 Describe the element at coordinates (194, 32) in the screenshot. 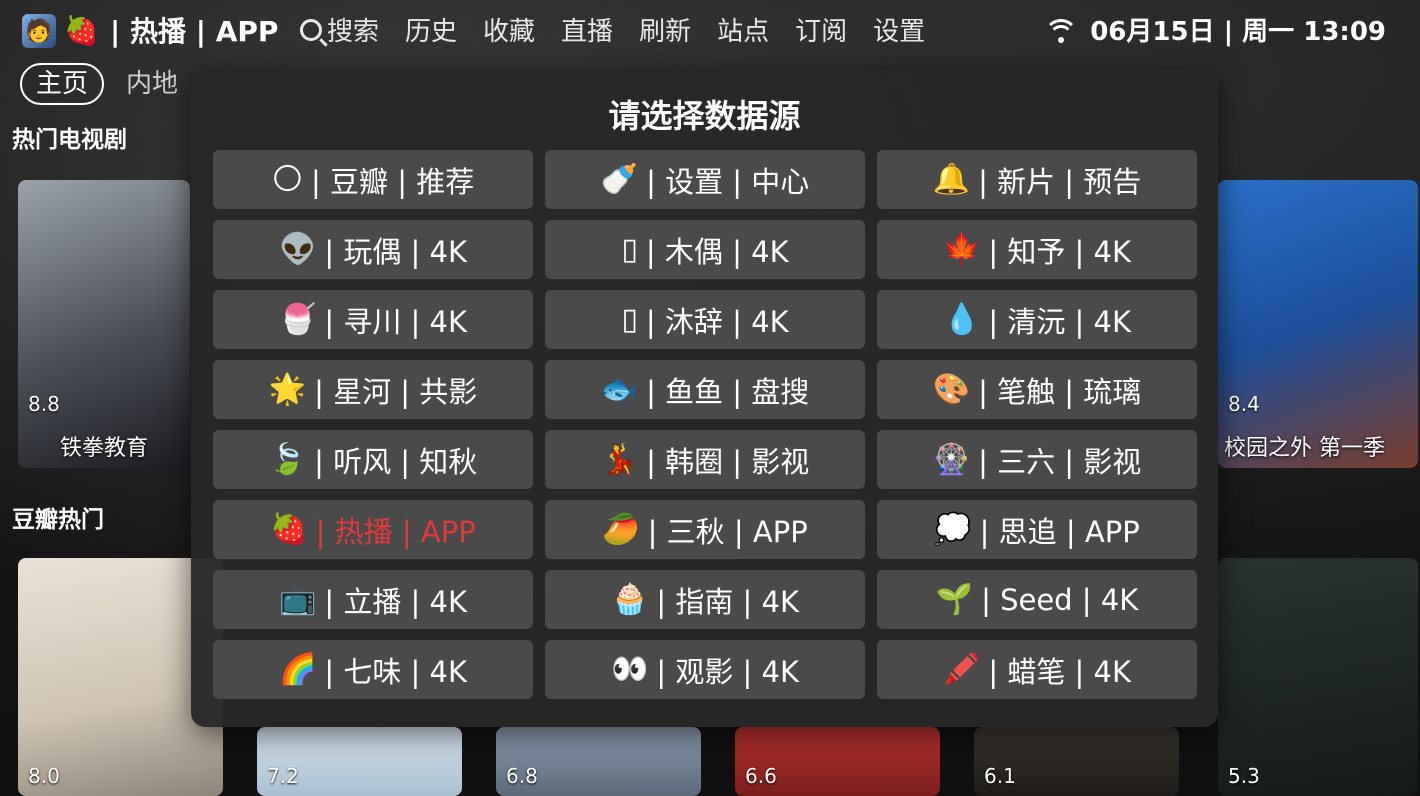

I see `app-title: | 热播 | APP` at that location.